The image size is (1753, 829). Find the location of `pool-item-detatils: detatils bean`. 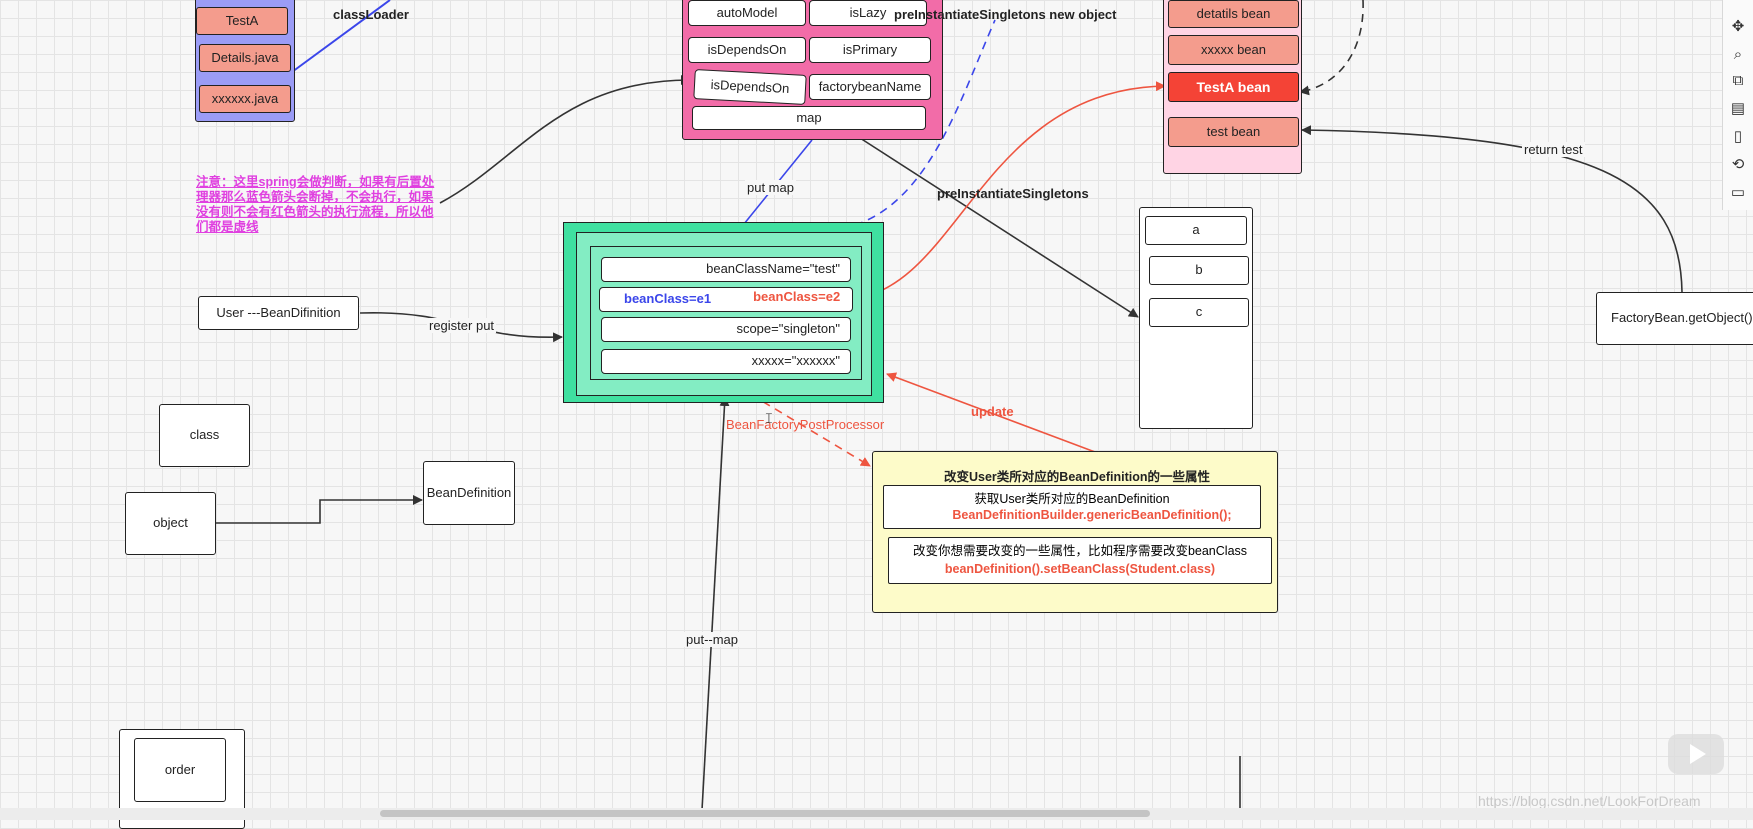

pool-item-detatils: detatils bean is located at coordinates (1233, 14).